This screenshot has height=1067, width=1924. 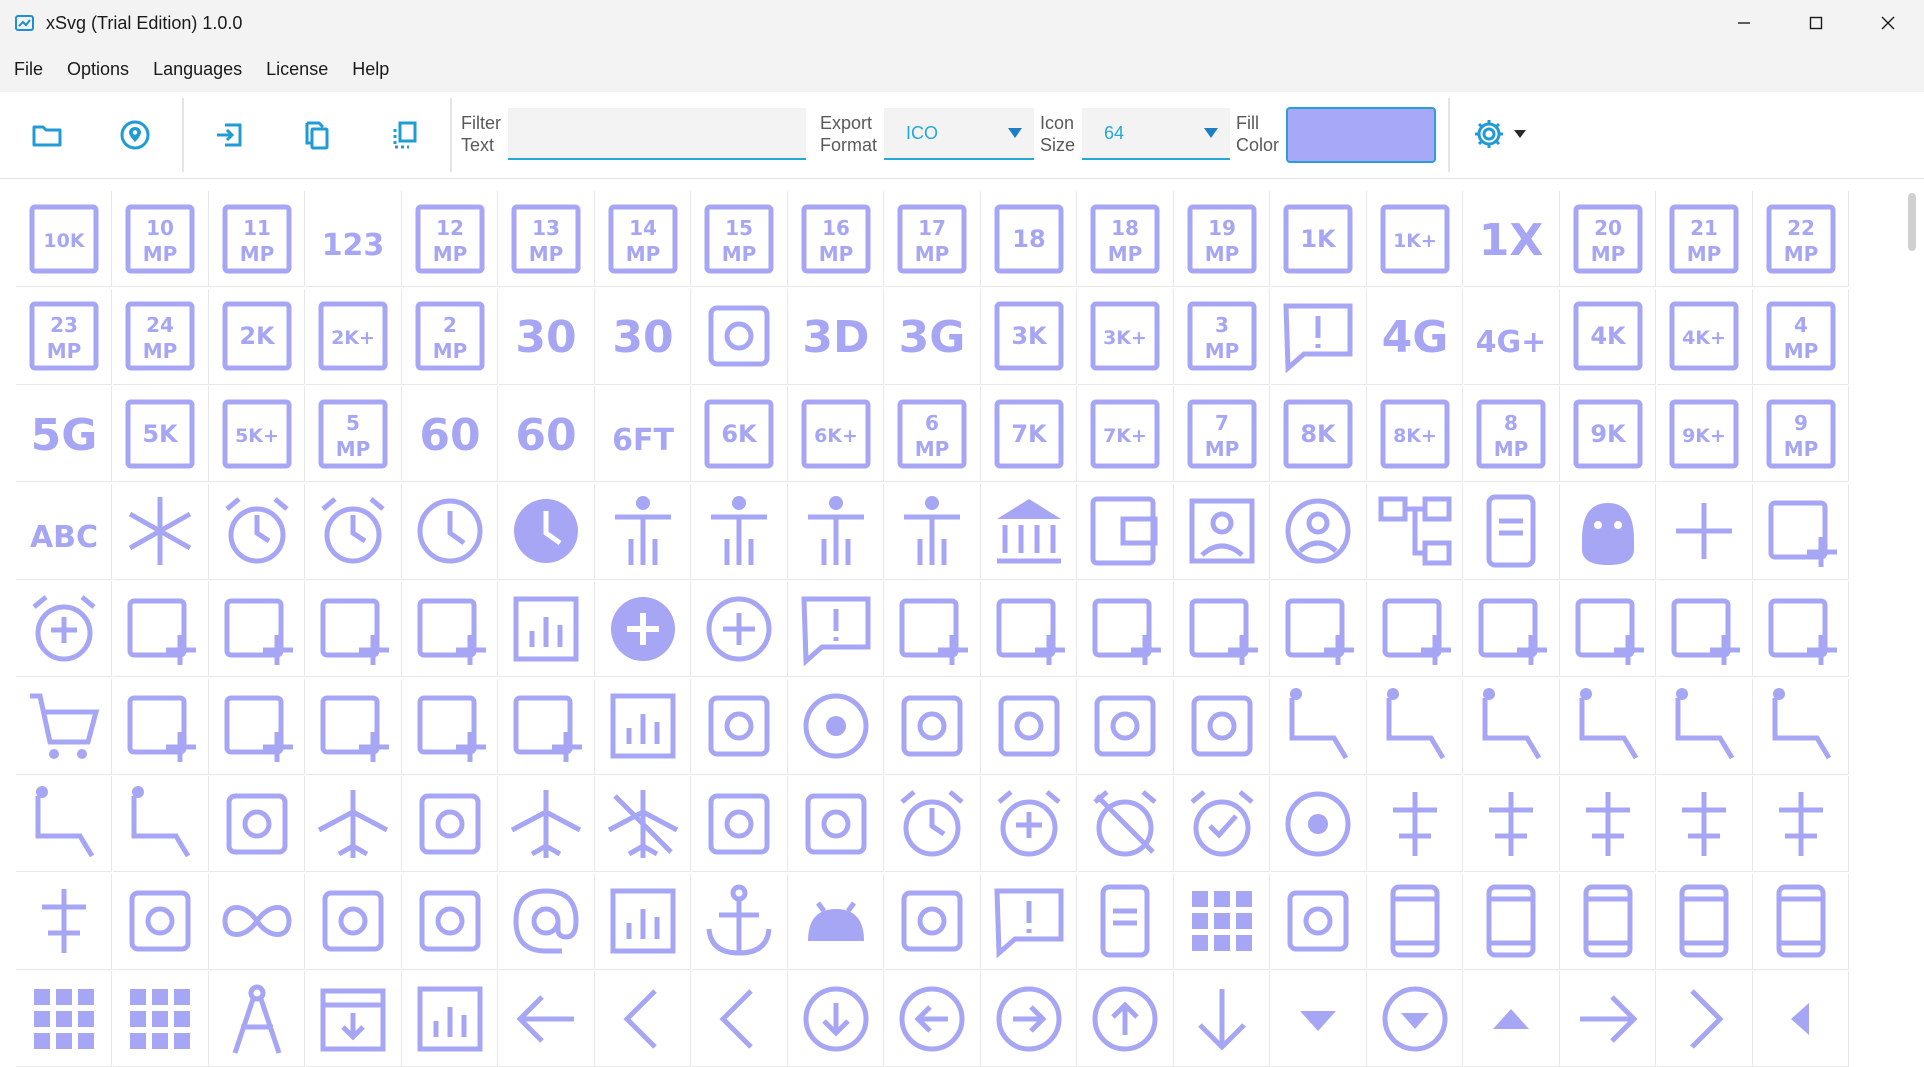 What do you see at coordinates (1415, 726) in the screenshot?
I see `icon-cell-airline-seat-flat-angled` at bounding box center [1415, 726].